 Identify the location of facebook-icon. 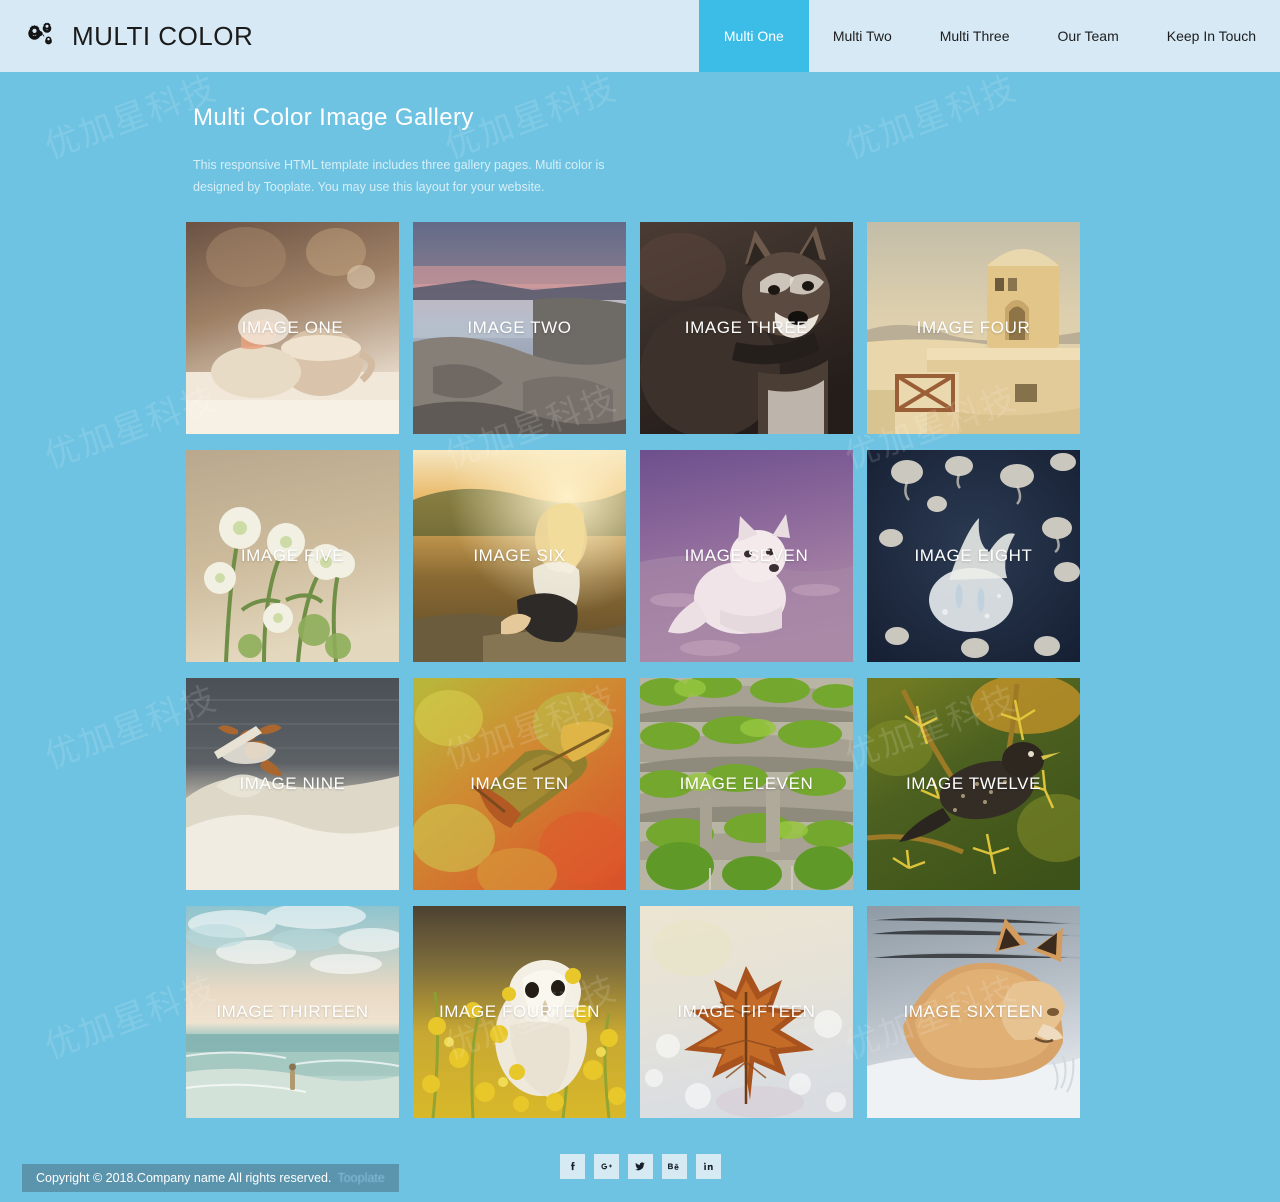
(572, 1166).